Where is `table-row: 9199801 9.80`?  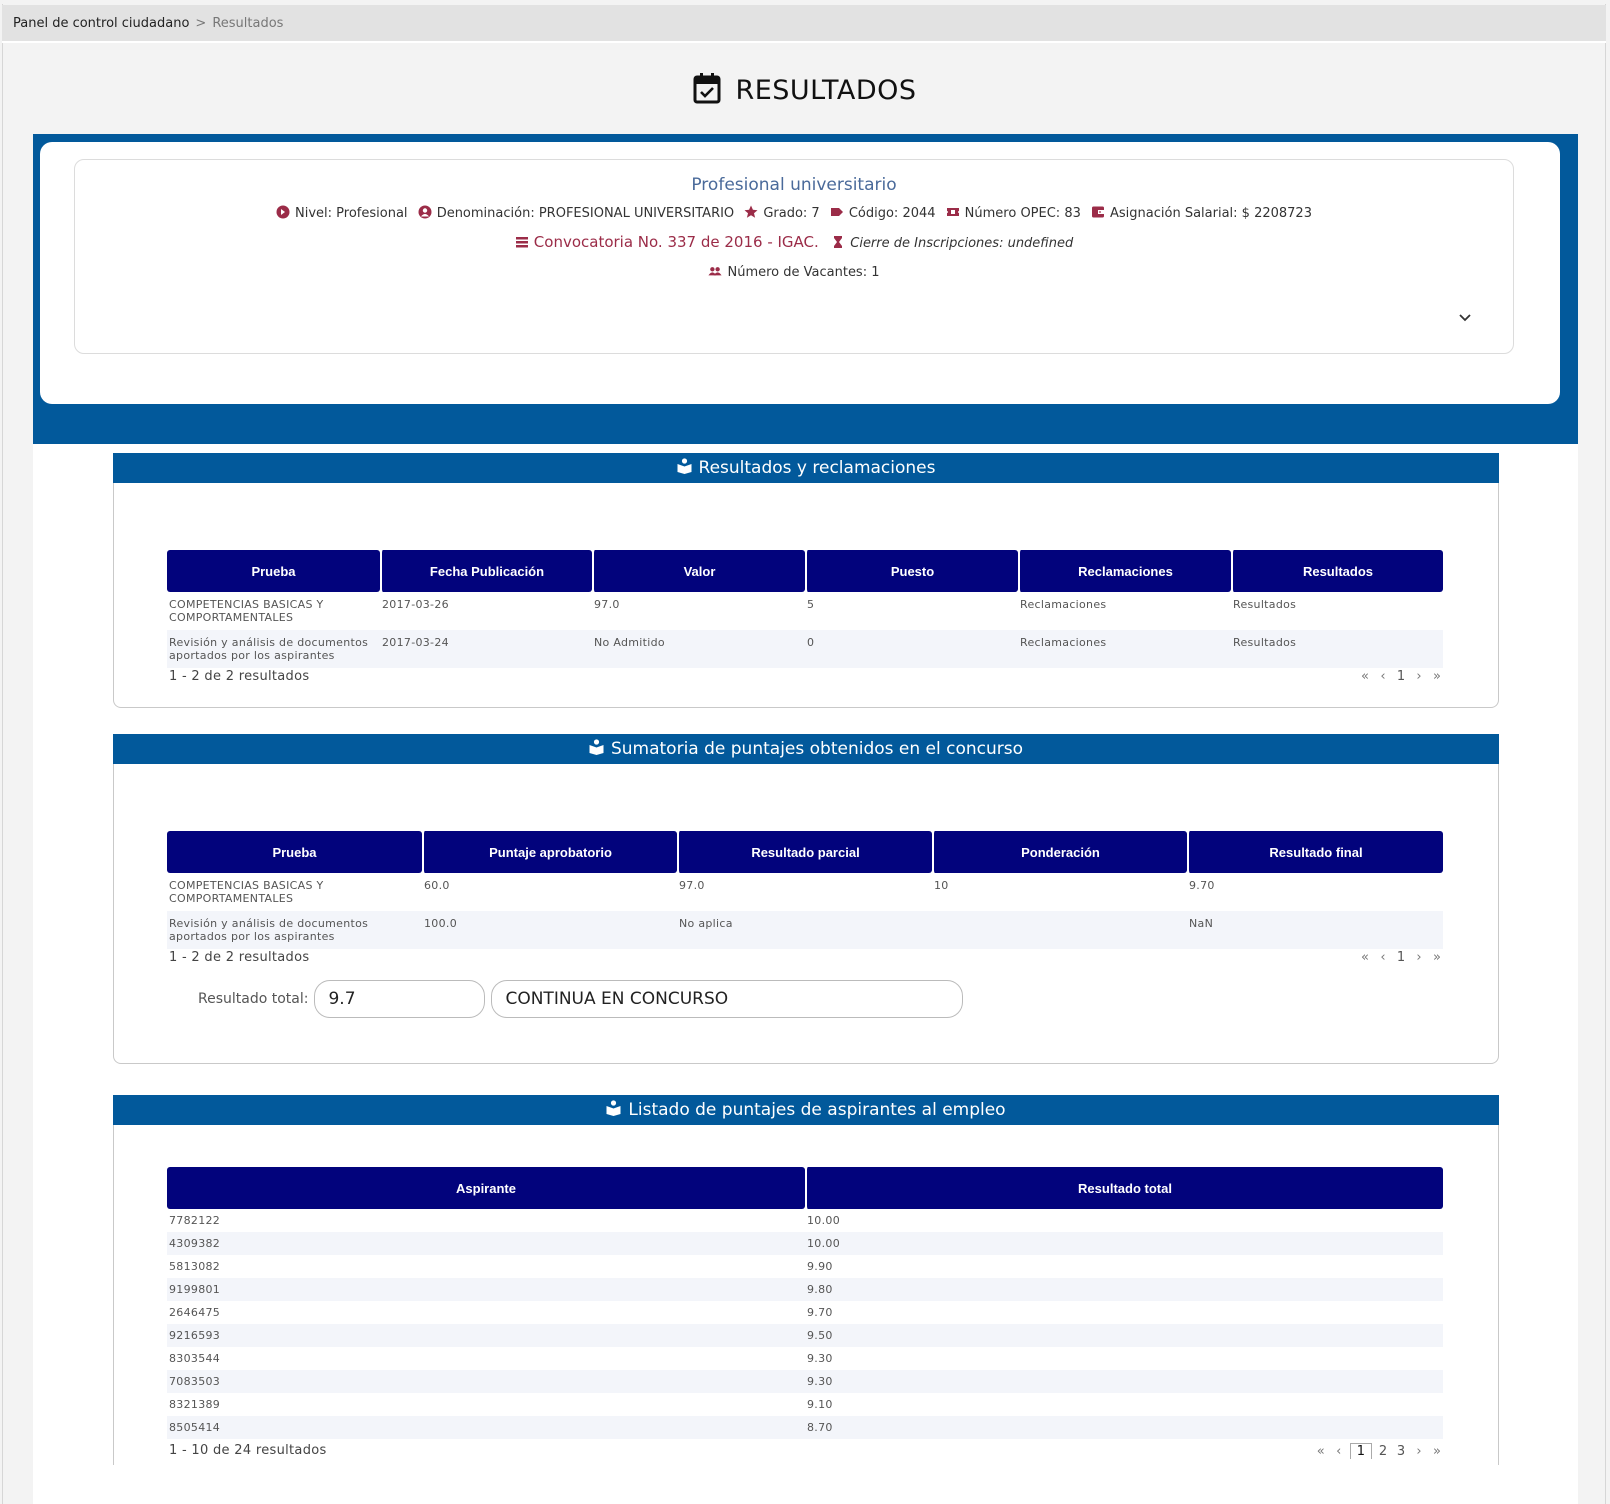 table-row: 9199801 9.80 is located at coordinates (805, 1289).